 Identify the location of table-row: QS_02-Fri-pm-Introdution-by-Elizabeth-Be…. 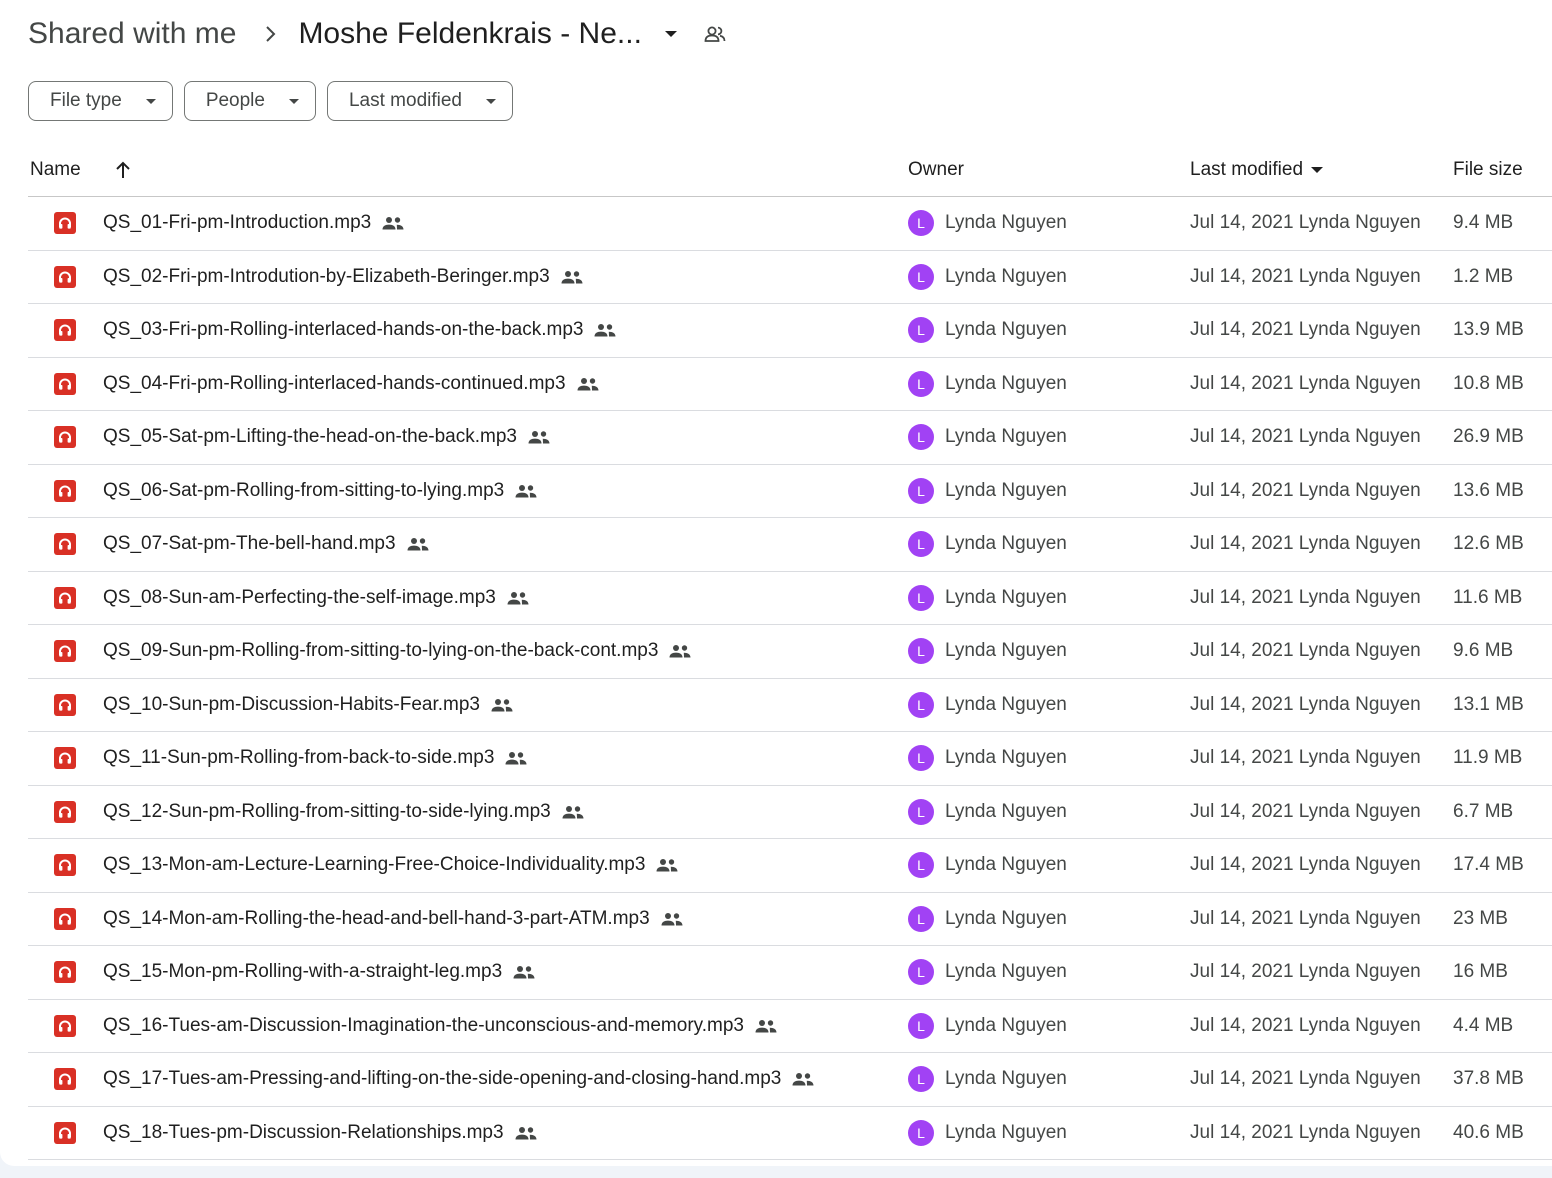
(790, 277).